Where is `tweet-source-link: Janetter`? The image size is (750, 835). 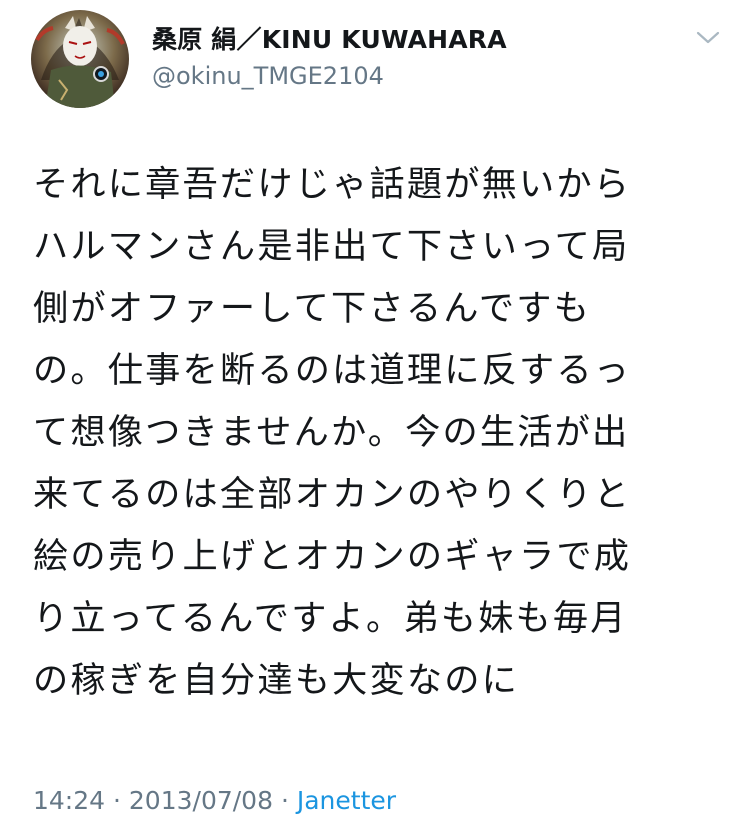
tweet-source-link: Janetter is located at coordinates (346, 800).